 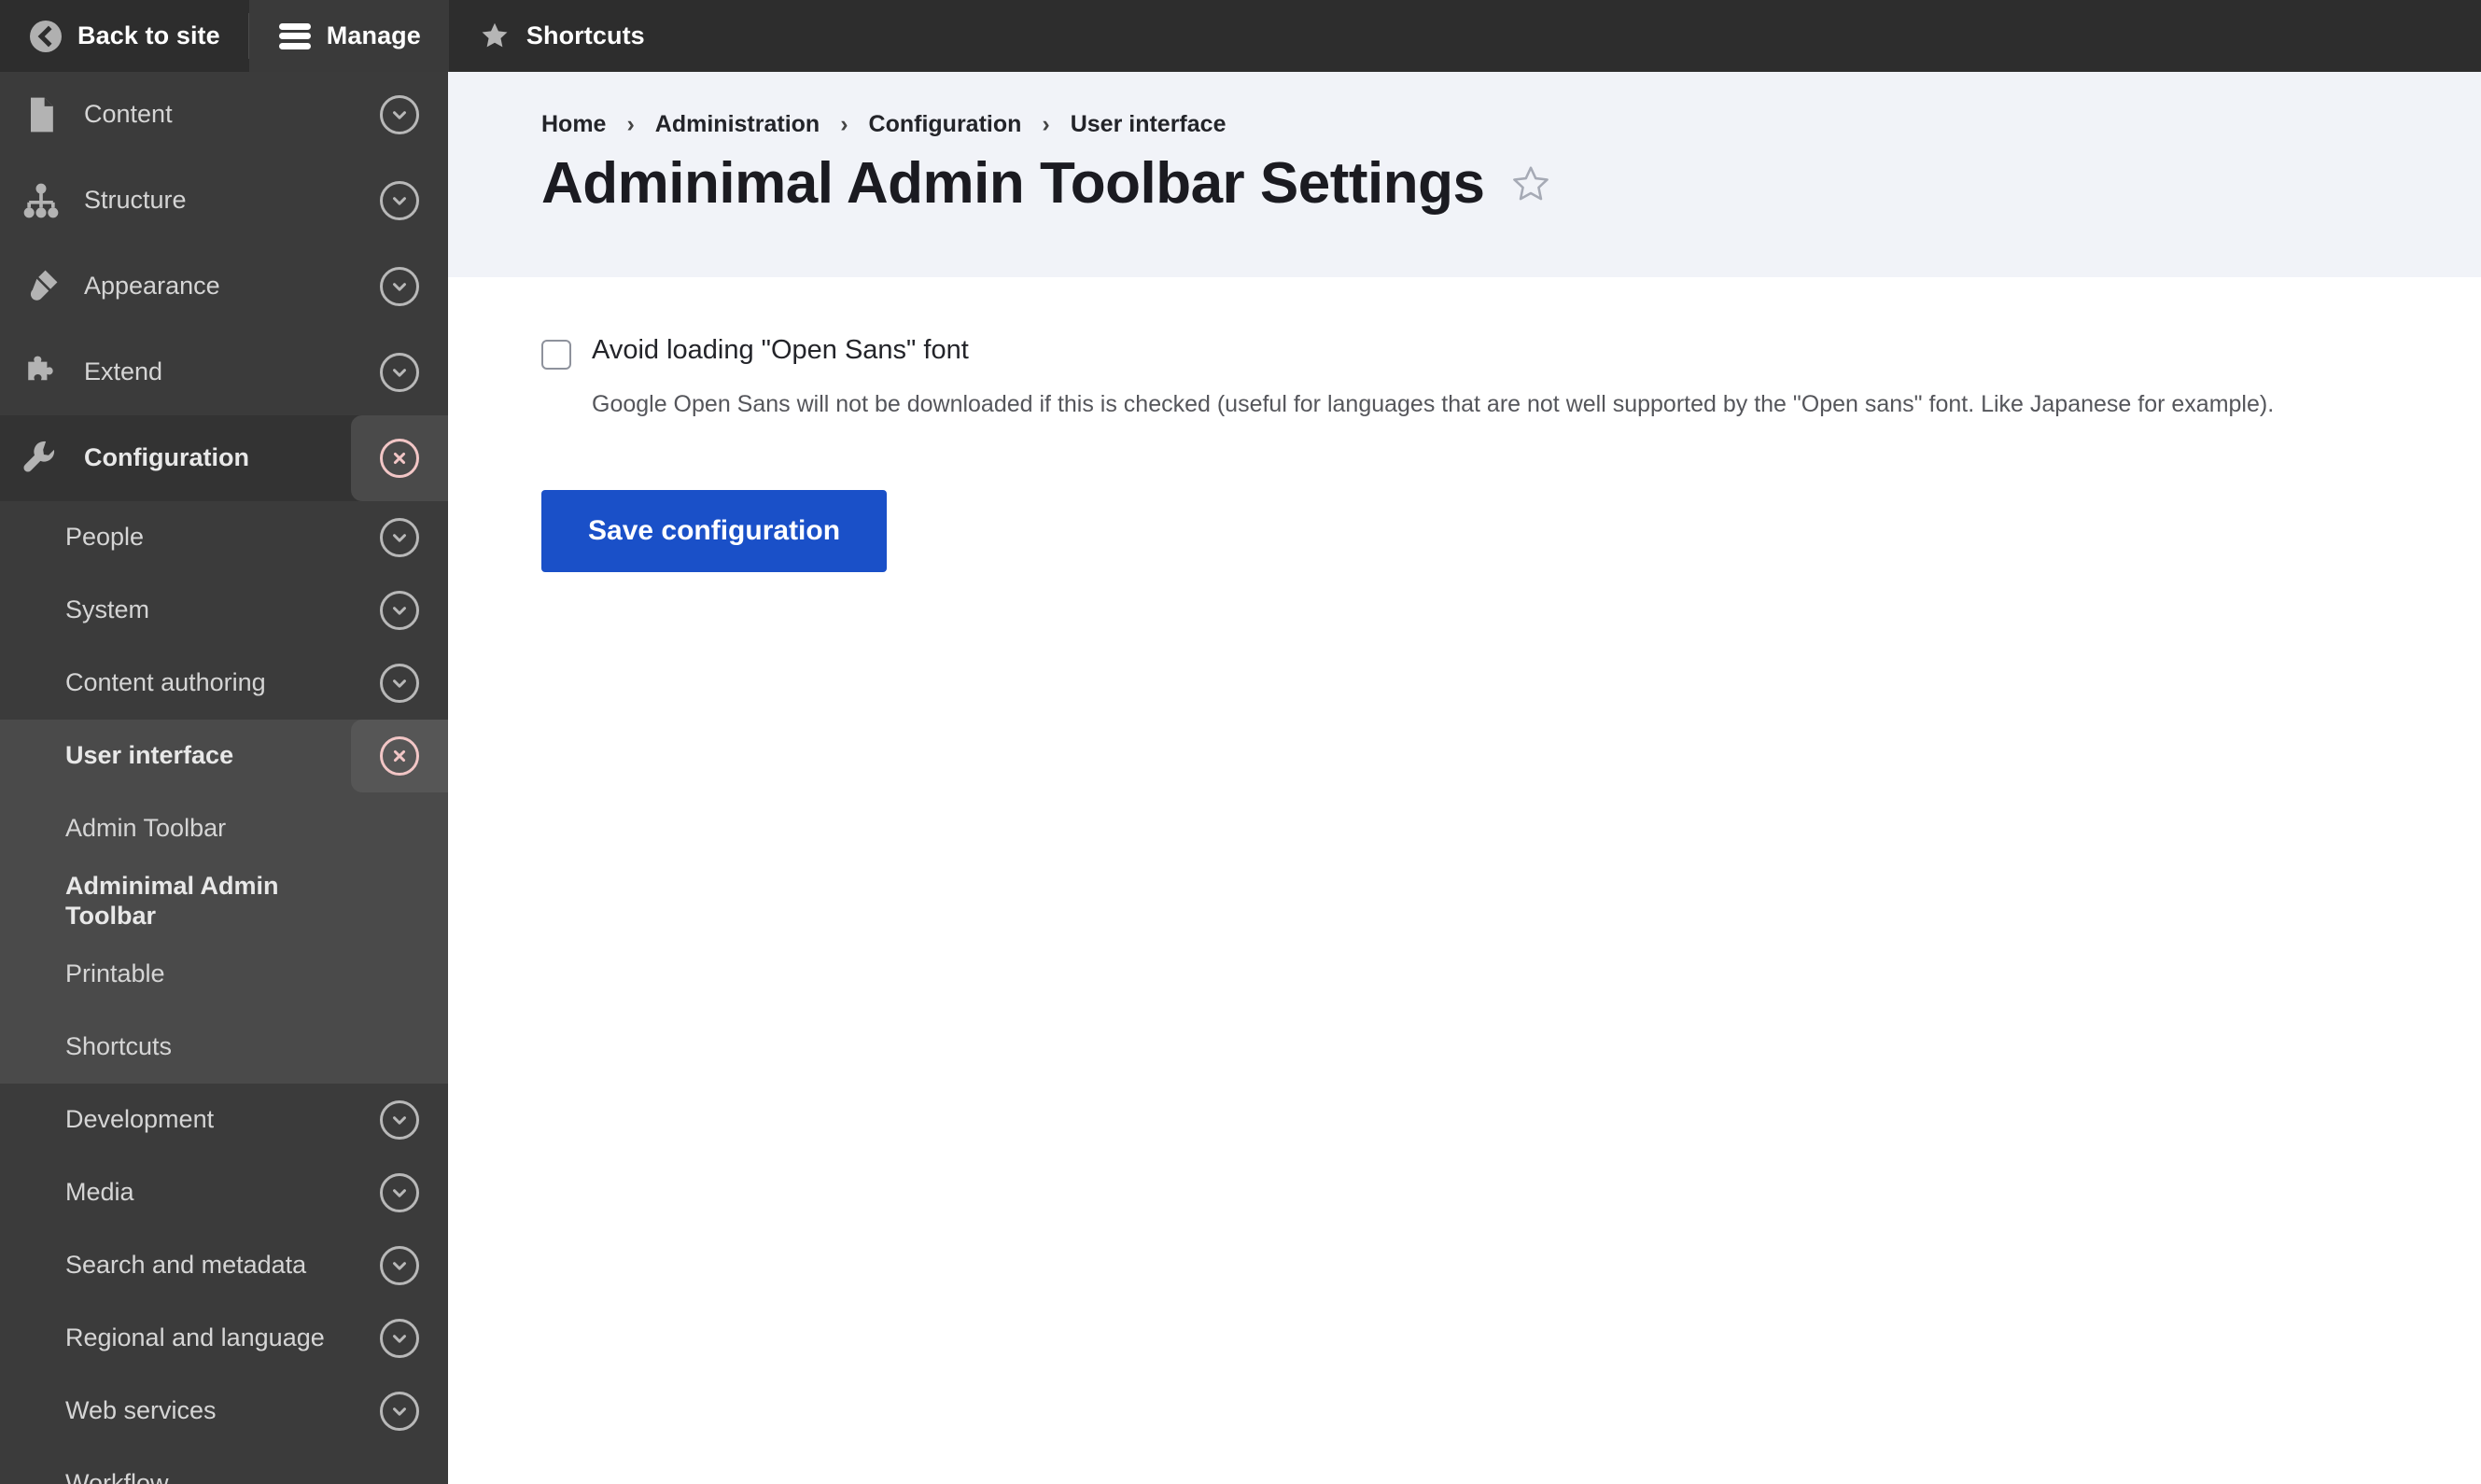 I want to click on toolbar-item-label: Back to site, so click(x=149, y=35).